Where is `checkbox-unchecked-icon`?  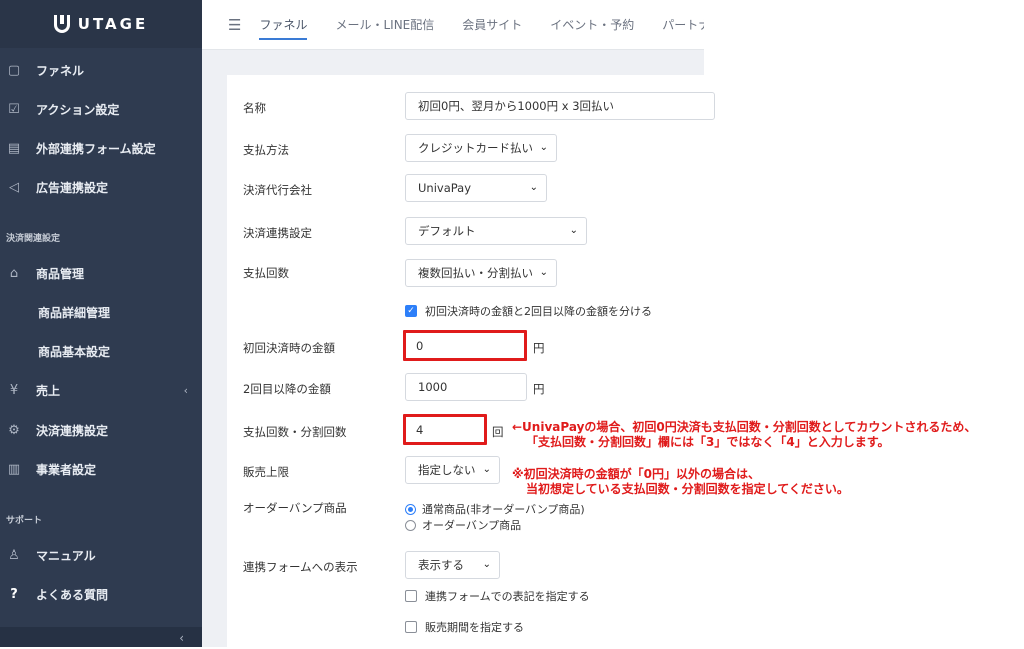
checkbox-unchecked-icon is located at coordinates (411, 596).